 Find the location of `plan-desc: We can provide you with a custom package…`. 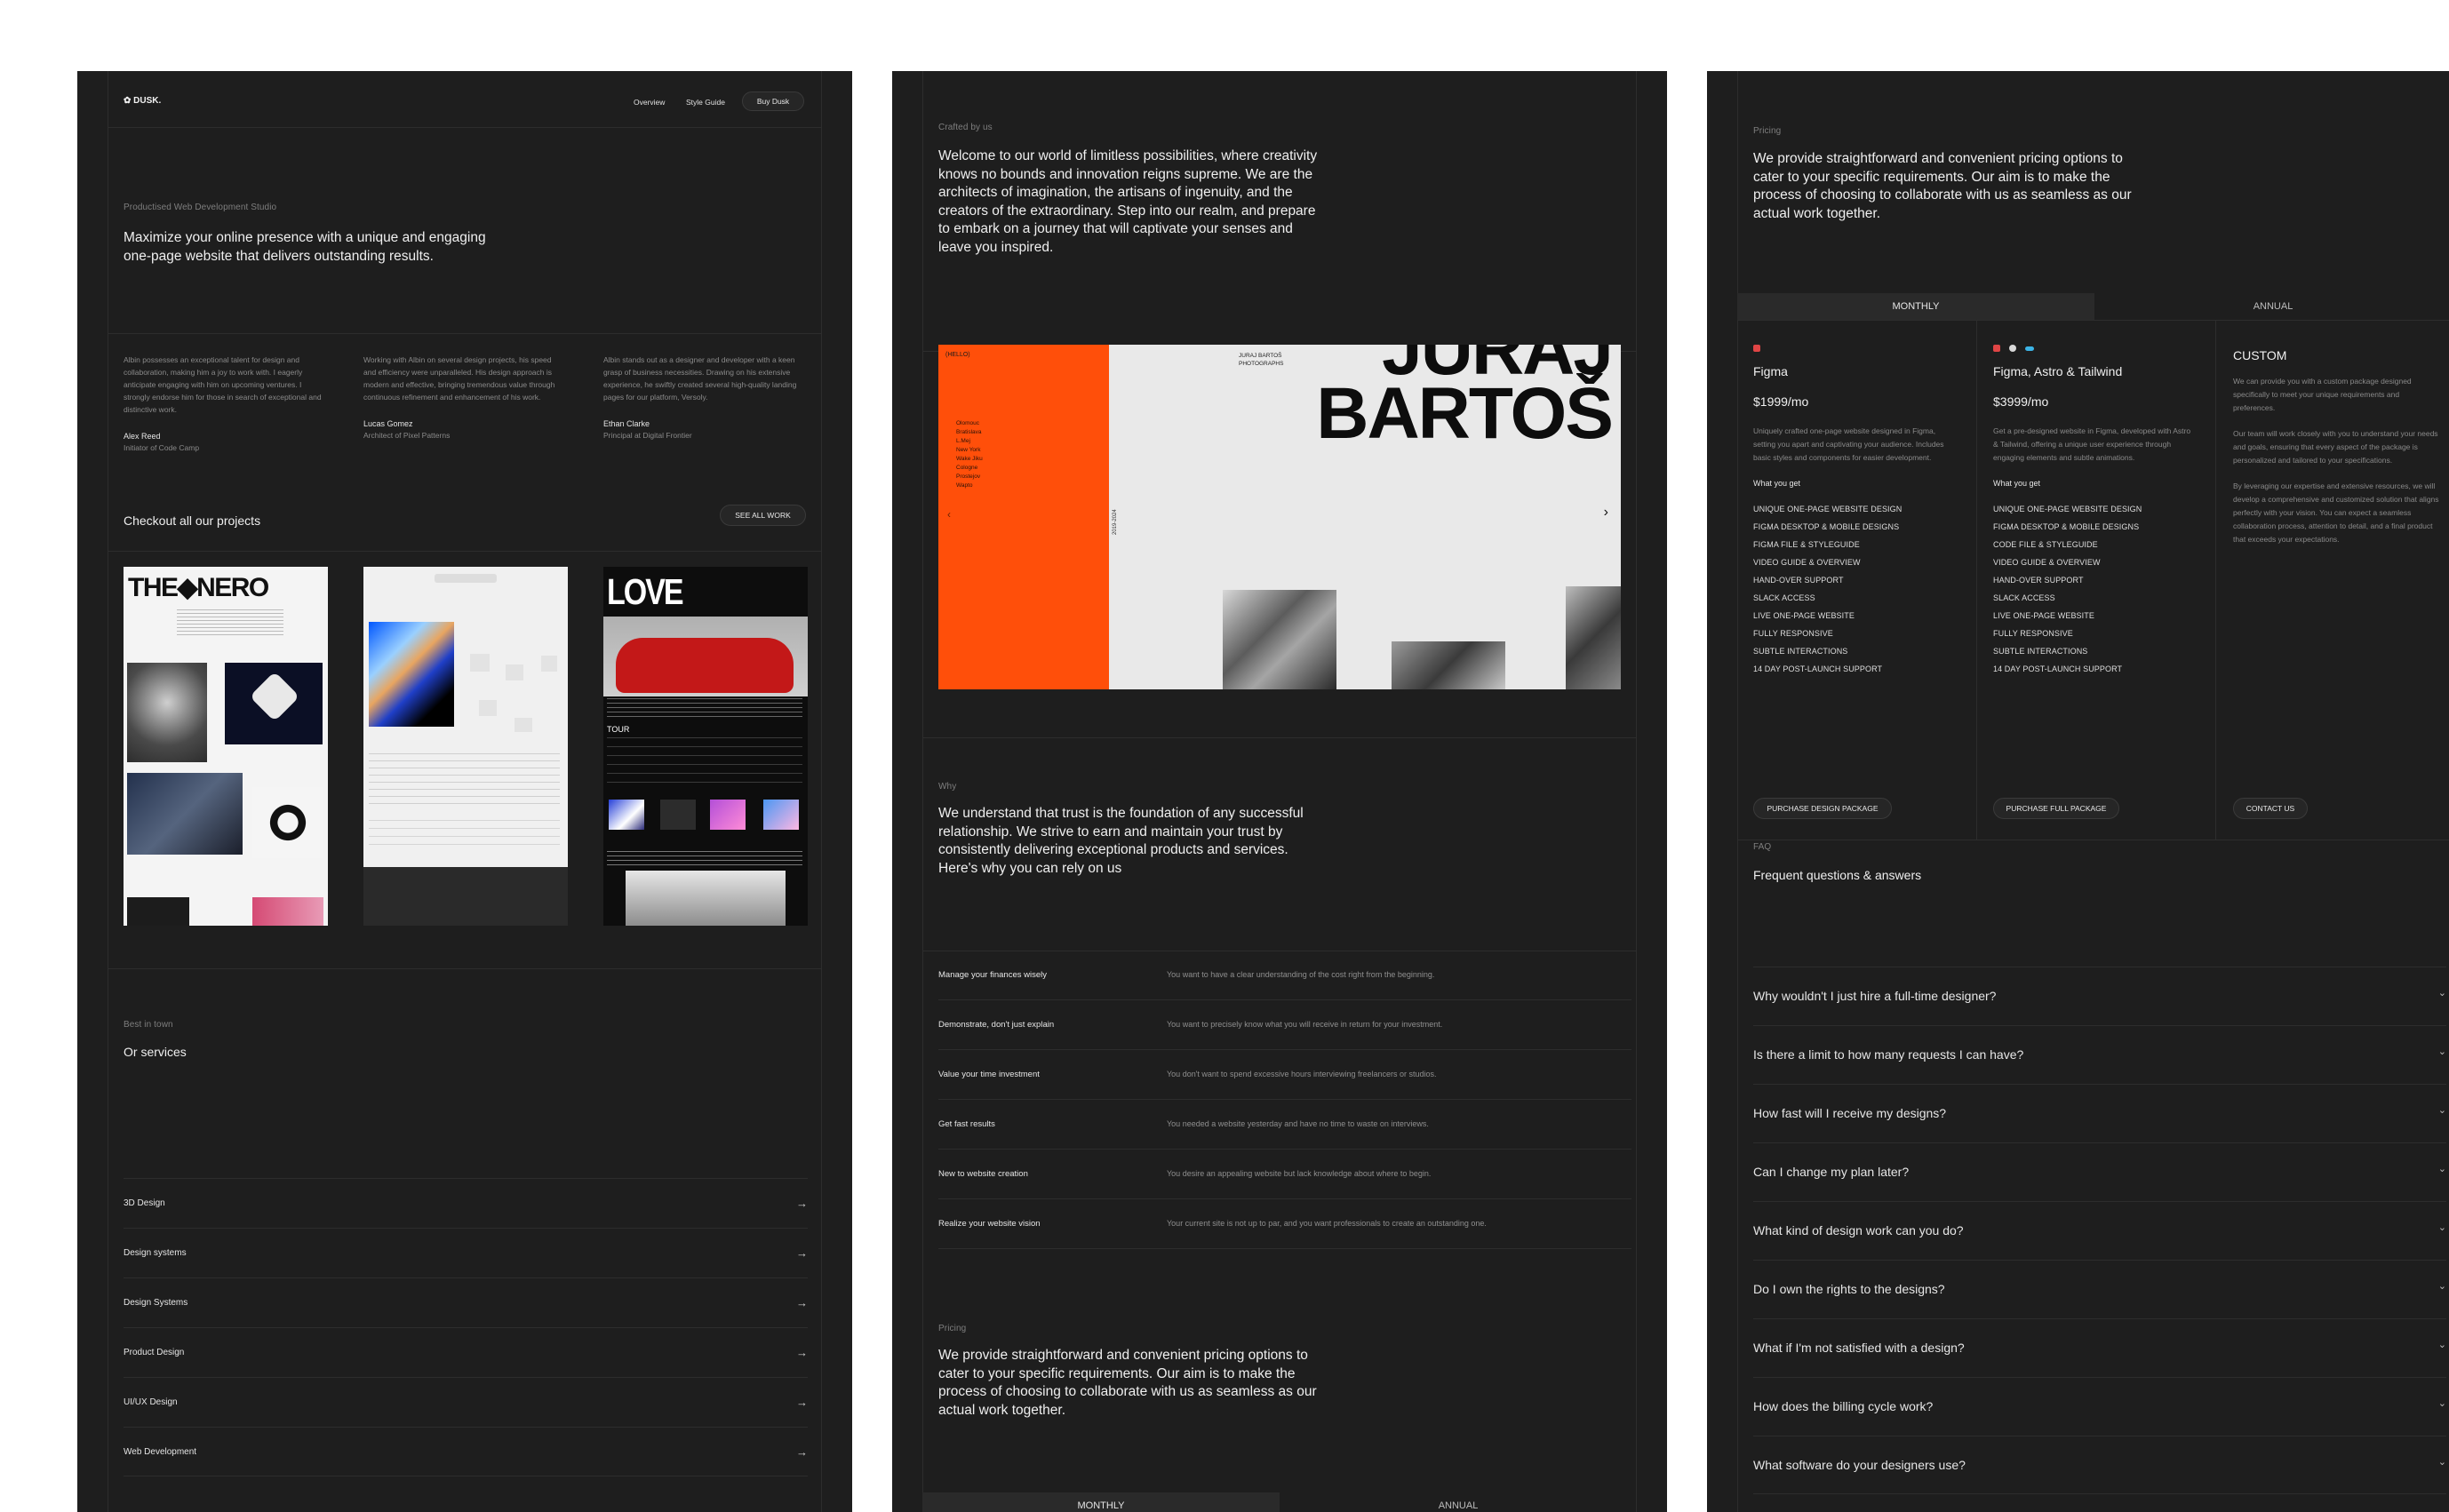

plan-desc: We can provide you with a custom package… is located at coordinates (2322, 394).